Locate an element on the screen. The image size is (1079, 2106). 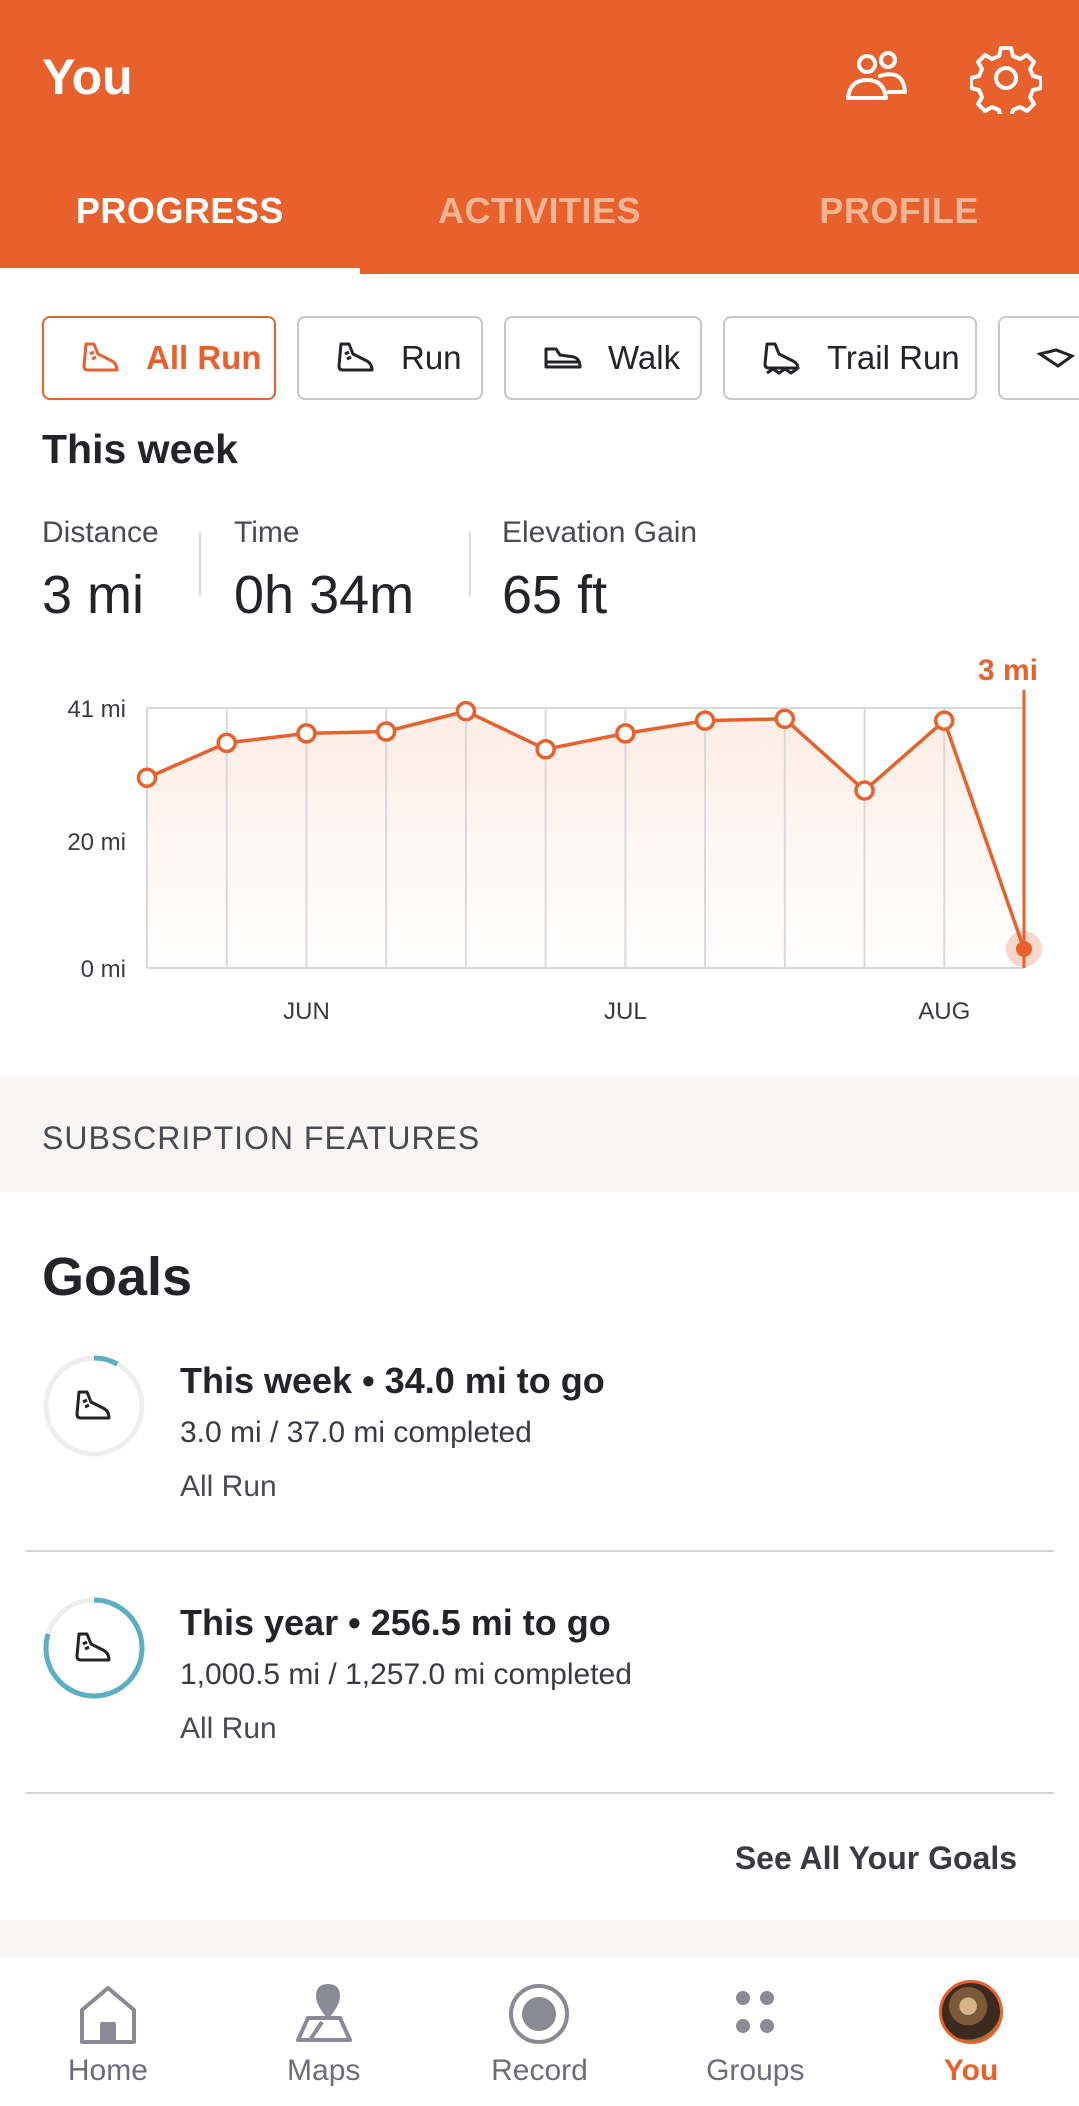
section-separator is located at coordinates (539, 1939).